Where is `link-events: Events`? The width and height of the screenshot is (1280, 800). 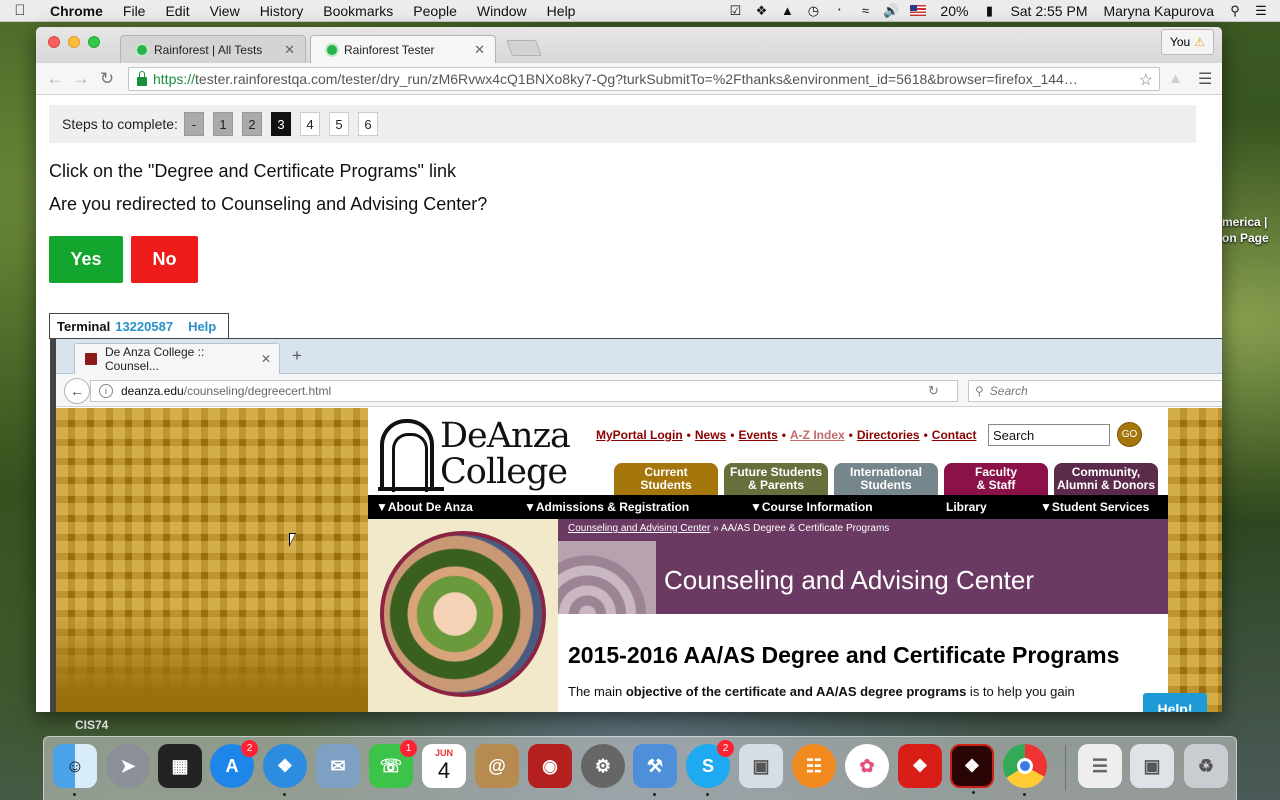
link-events: Events is located at coordinates (757, 435).